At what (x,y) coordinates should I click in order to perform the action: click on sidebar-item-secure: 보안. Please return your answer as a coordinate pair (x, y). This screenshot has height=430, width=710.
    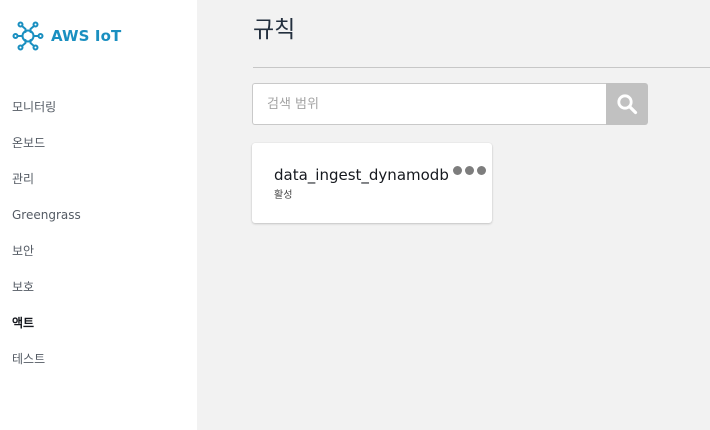
    Looking at the image, I should click on (98, 251).